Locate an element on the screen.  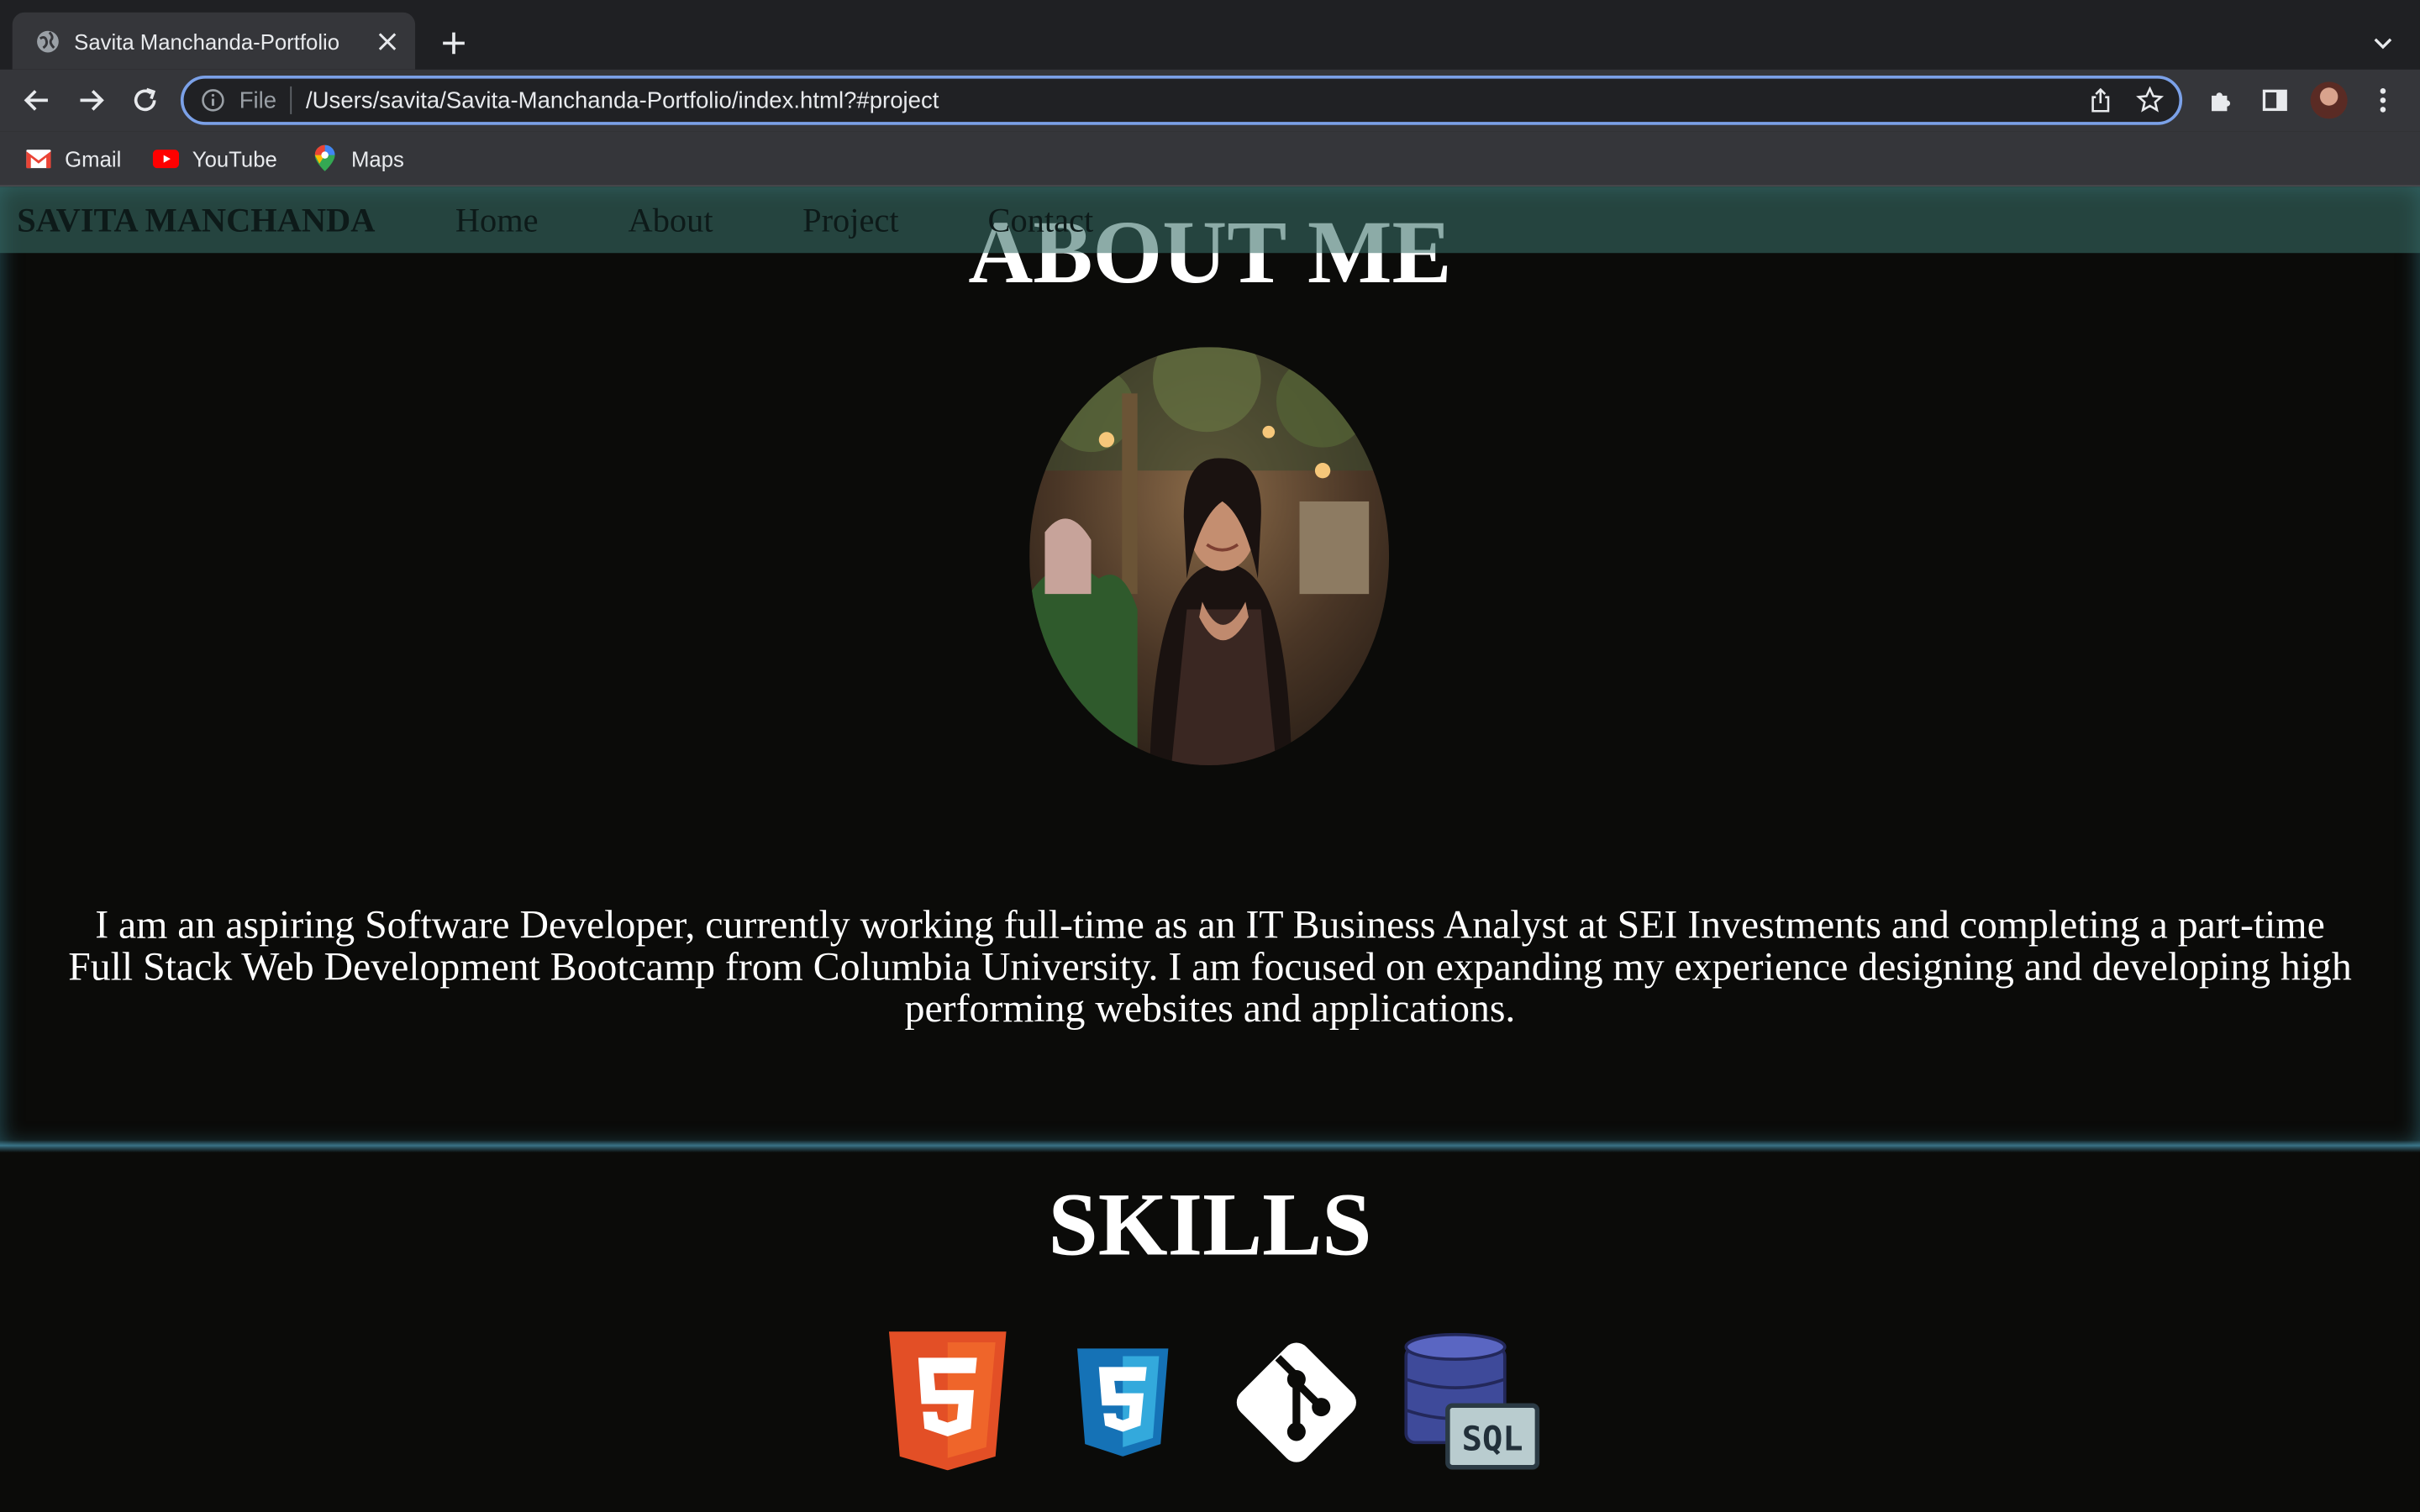
bookmark-gmail: Gmail is located at coordinates (73, 158).